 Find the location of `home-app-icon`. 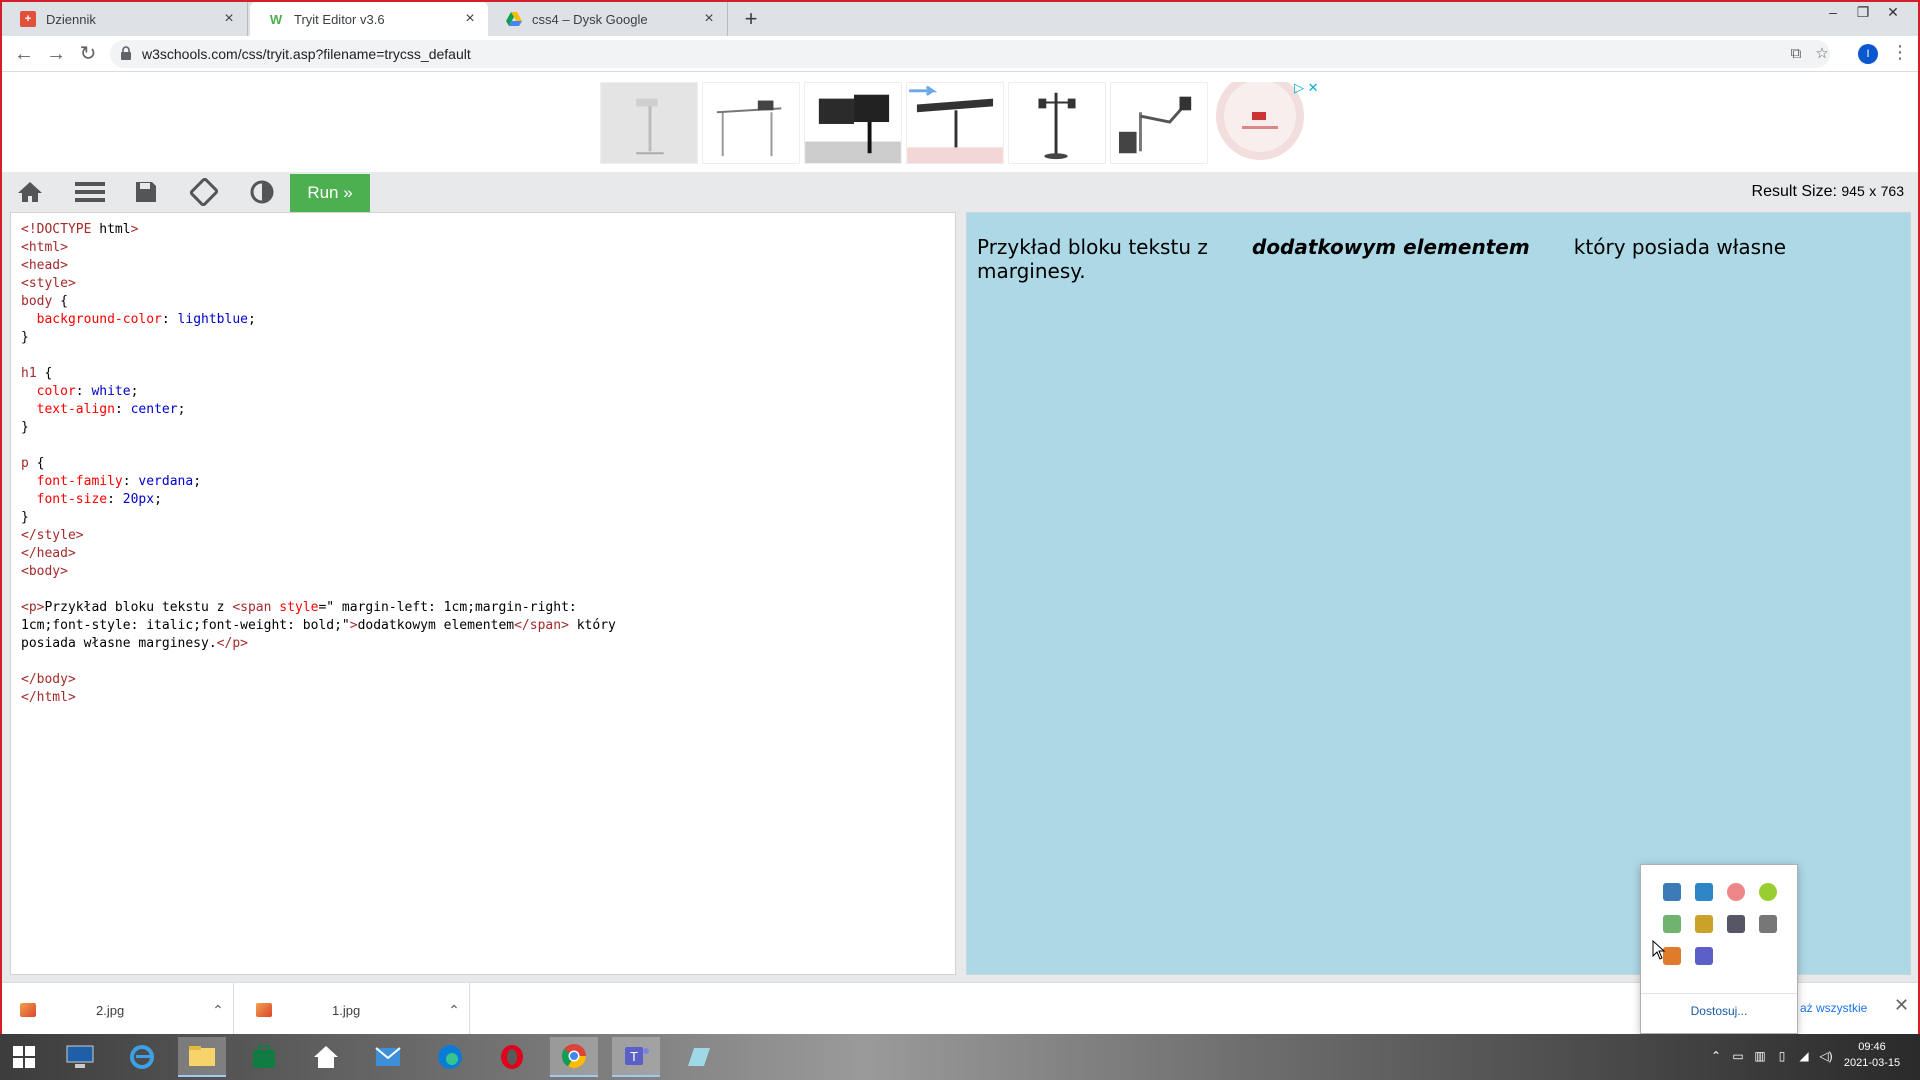

home-app-icon is located at coordinates (326, 1057).